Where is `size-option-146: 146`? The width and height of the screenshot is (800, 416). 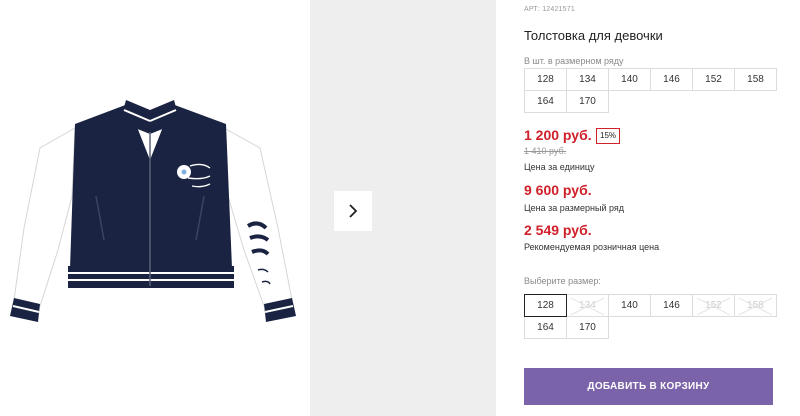
size-option-146: 146 is located at coordinates (671, 305).